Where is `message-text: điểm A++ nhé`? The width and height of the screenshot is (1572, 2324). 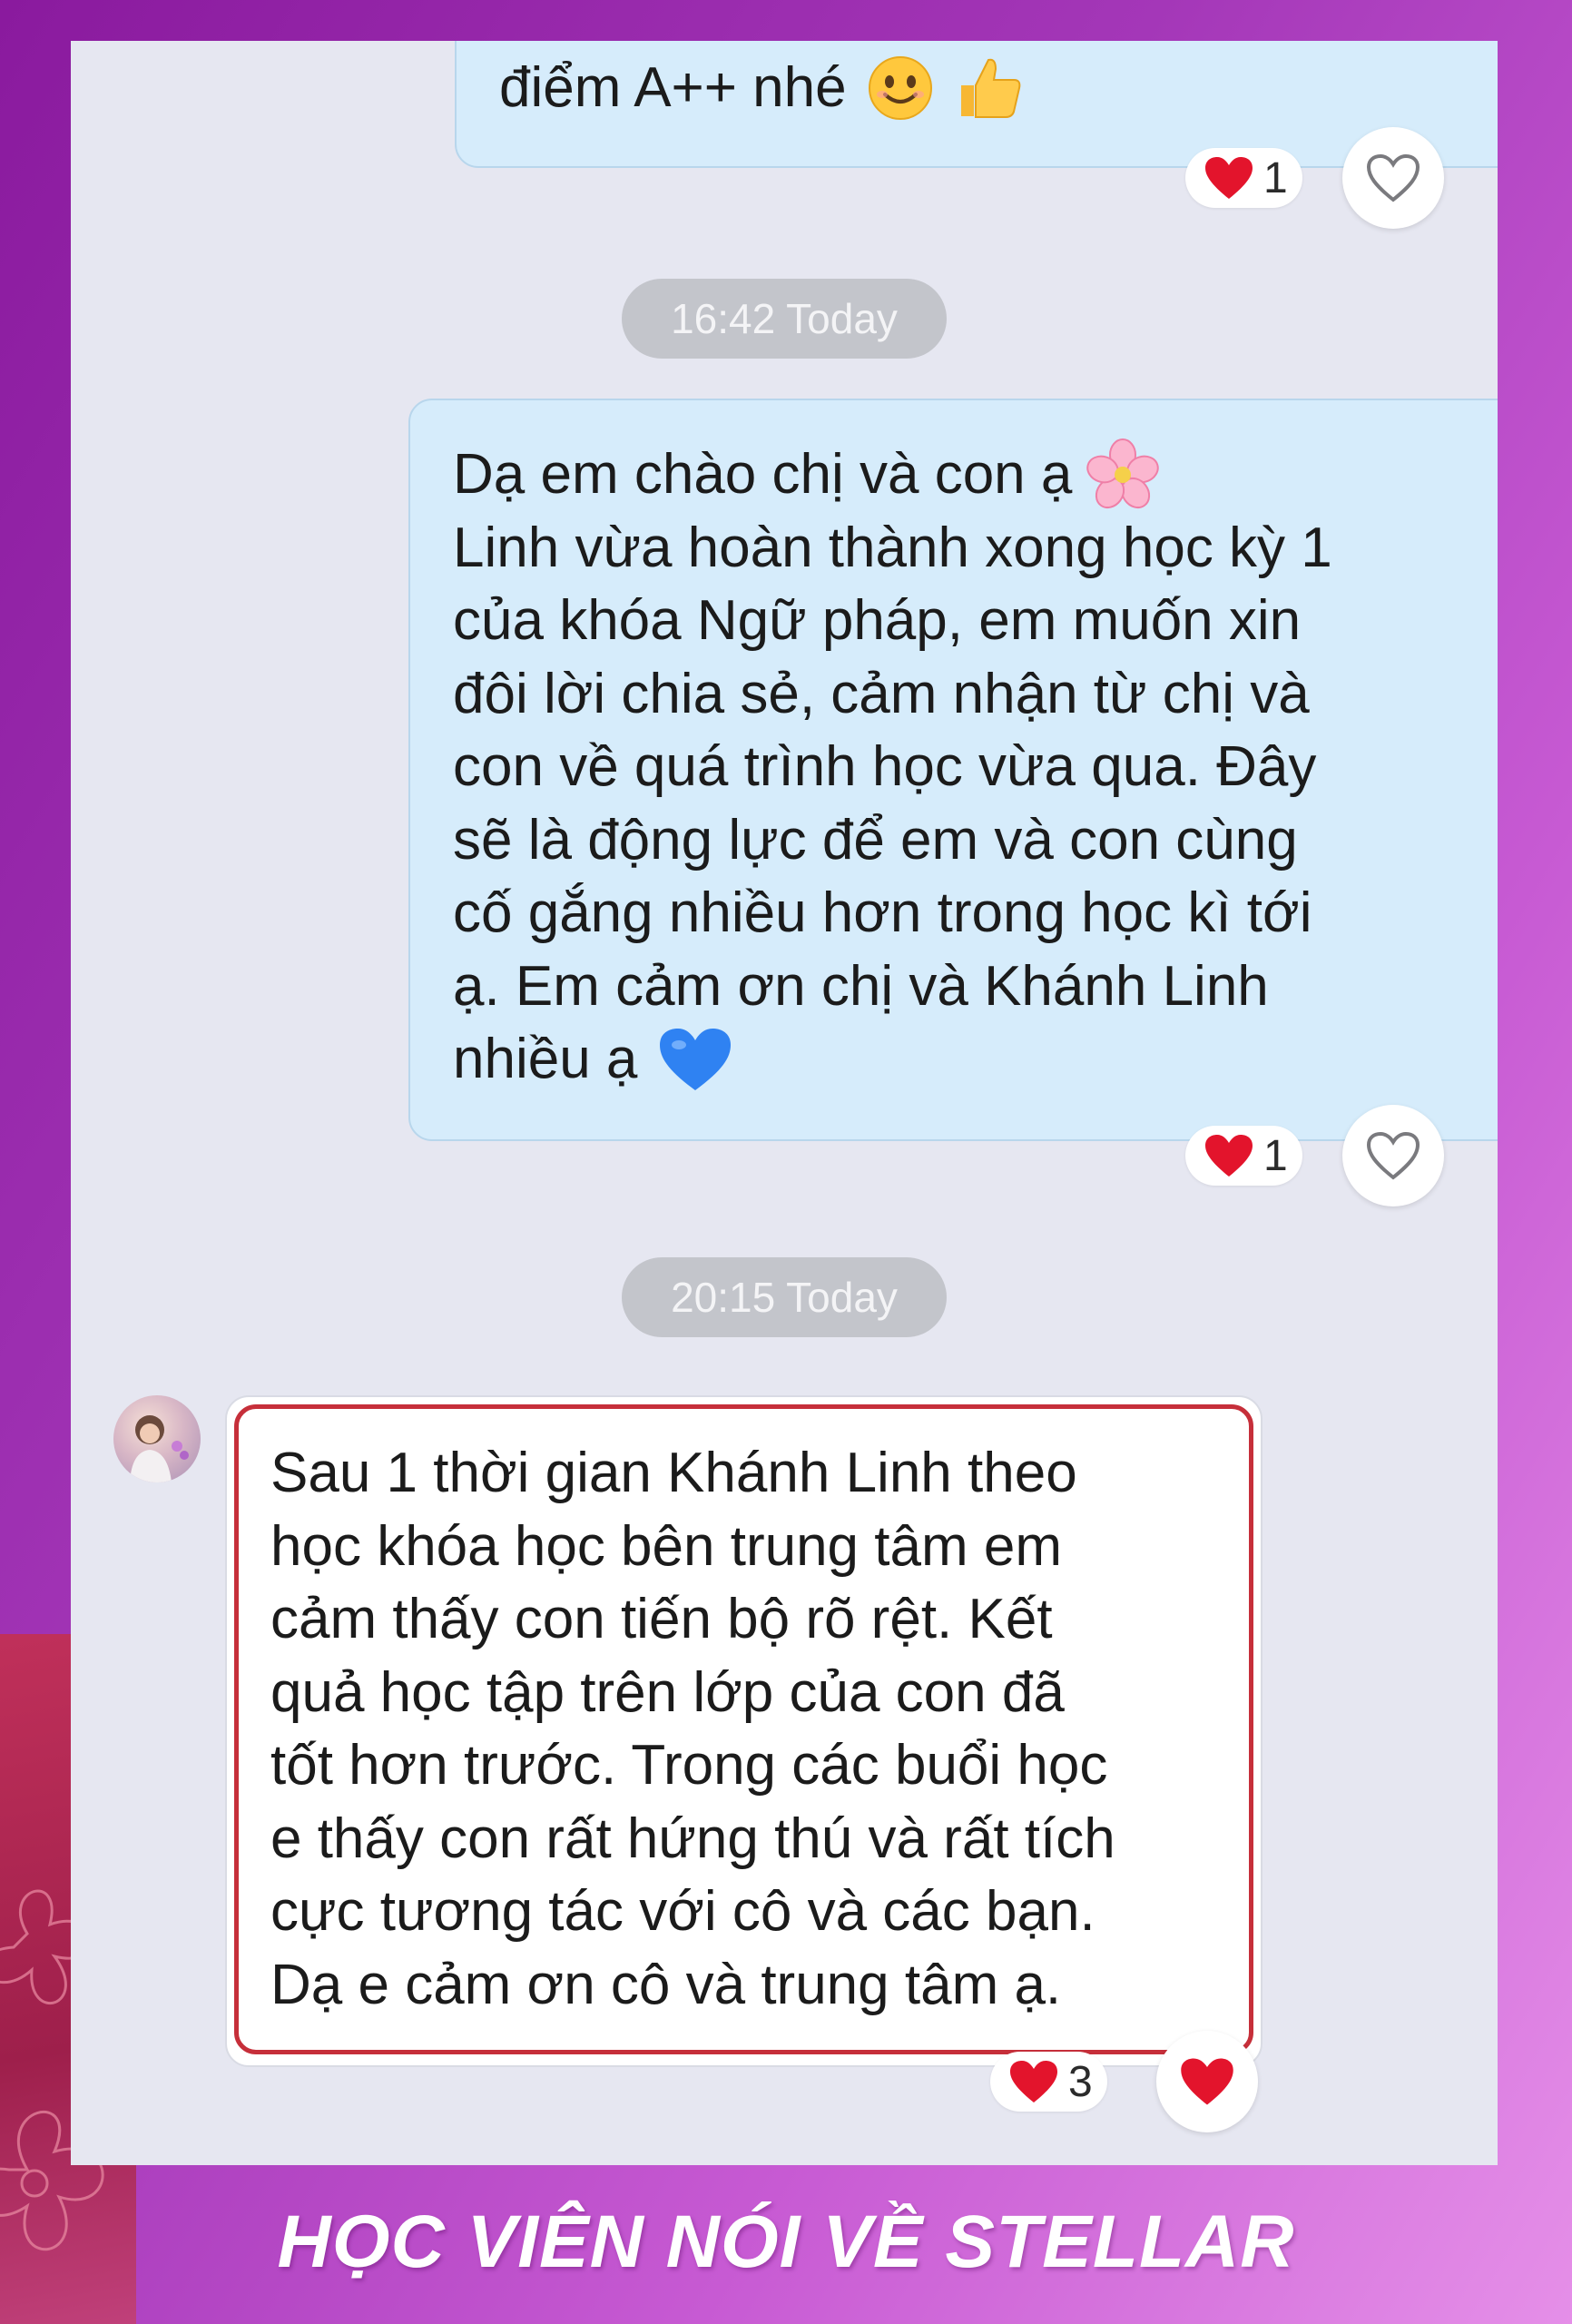 message-text: điểm A++ nhé is located at coordinates (673, 87).